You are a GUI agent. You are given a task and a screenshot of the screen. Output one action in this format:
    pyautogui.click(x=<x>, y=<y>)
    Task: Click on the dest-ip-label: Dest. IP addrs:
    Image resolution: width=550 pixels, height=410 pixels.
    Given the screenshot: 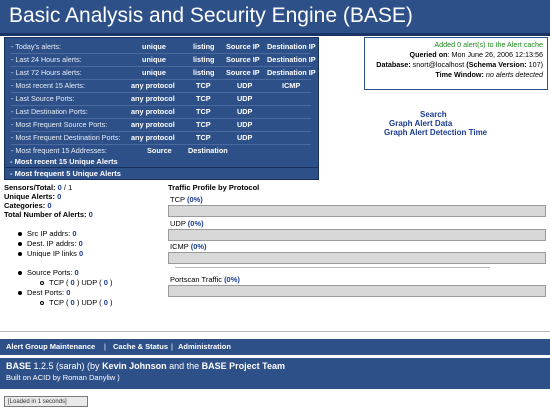 What is the action you would take?
    pyautogui.click(x=52, y=243)
    